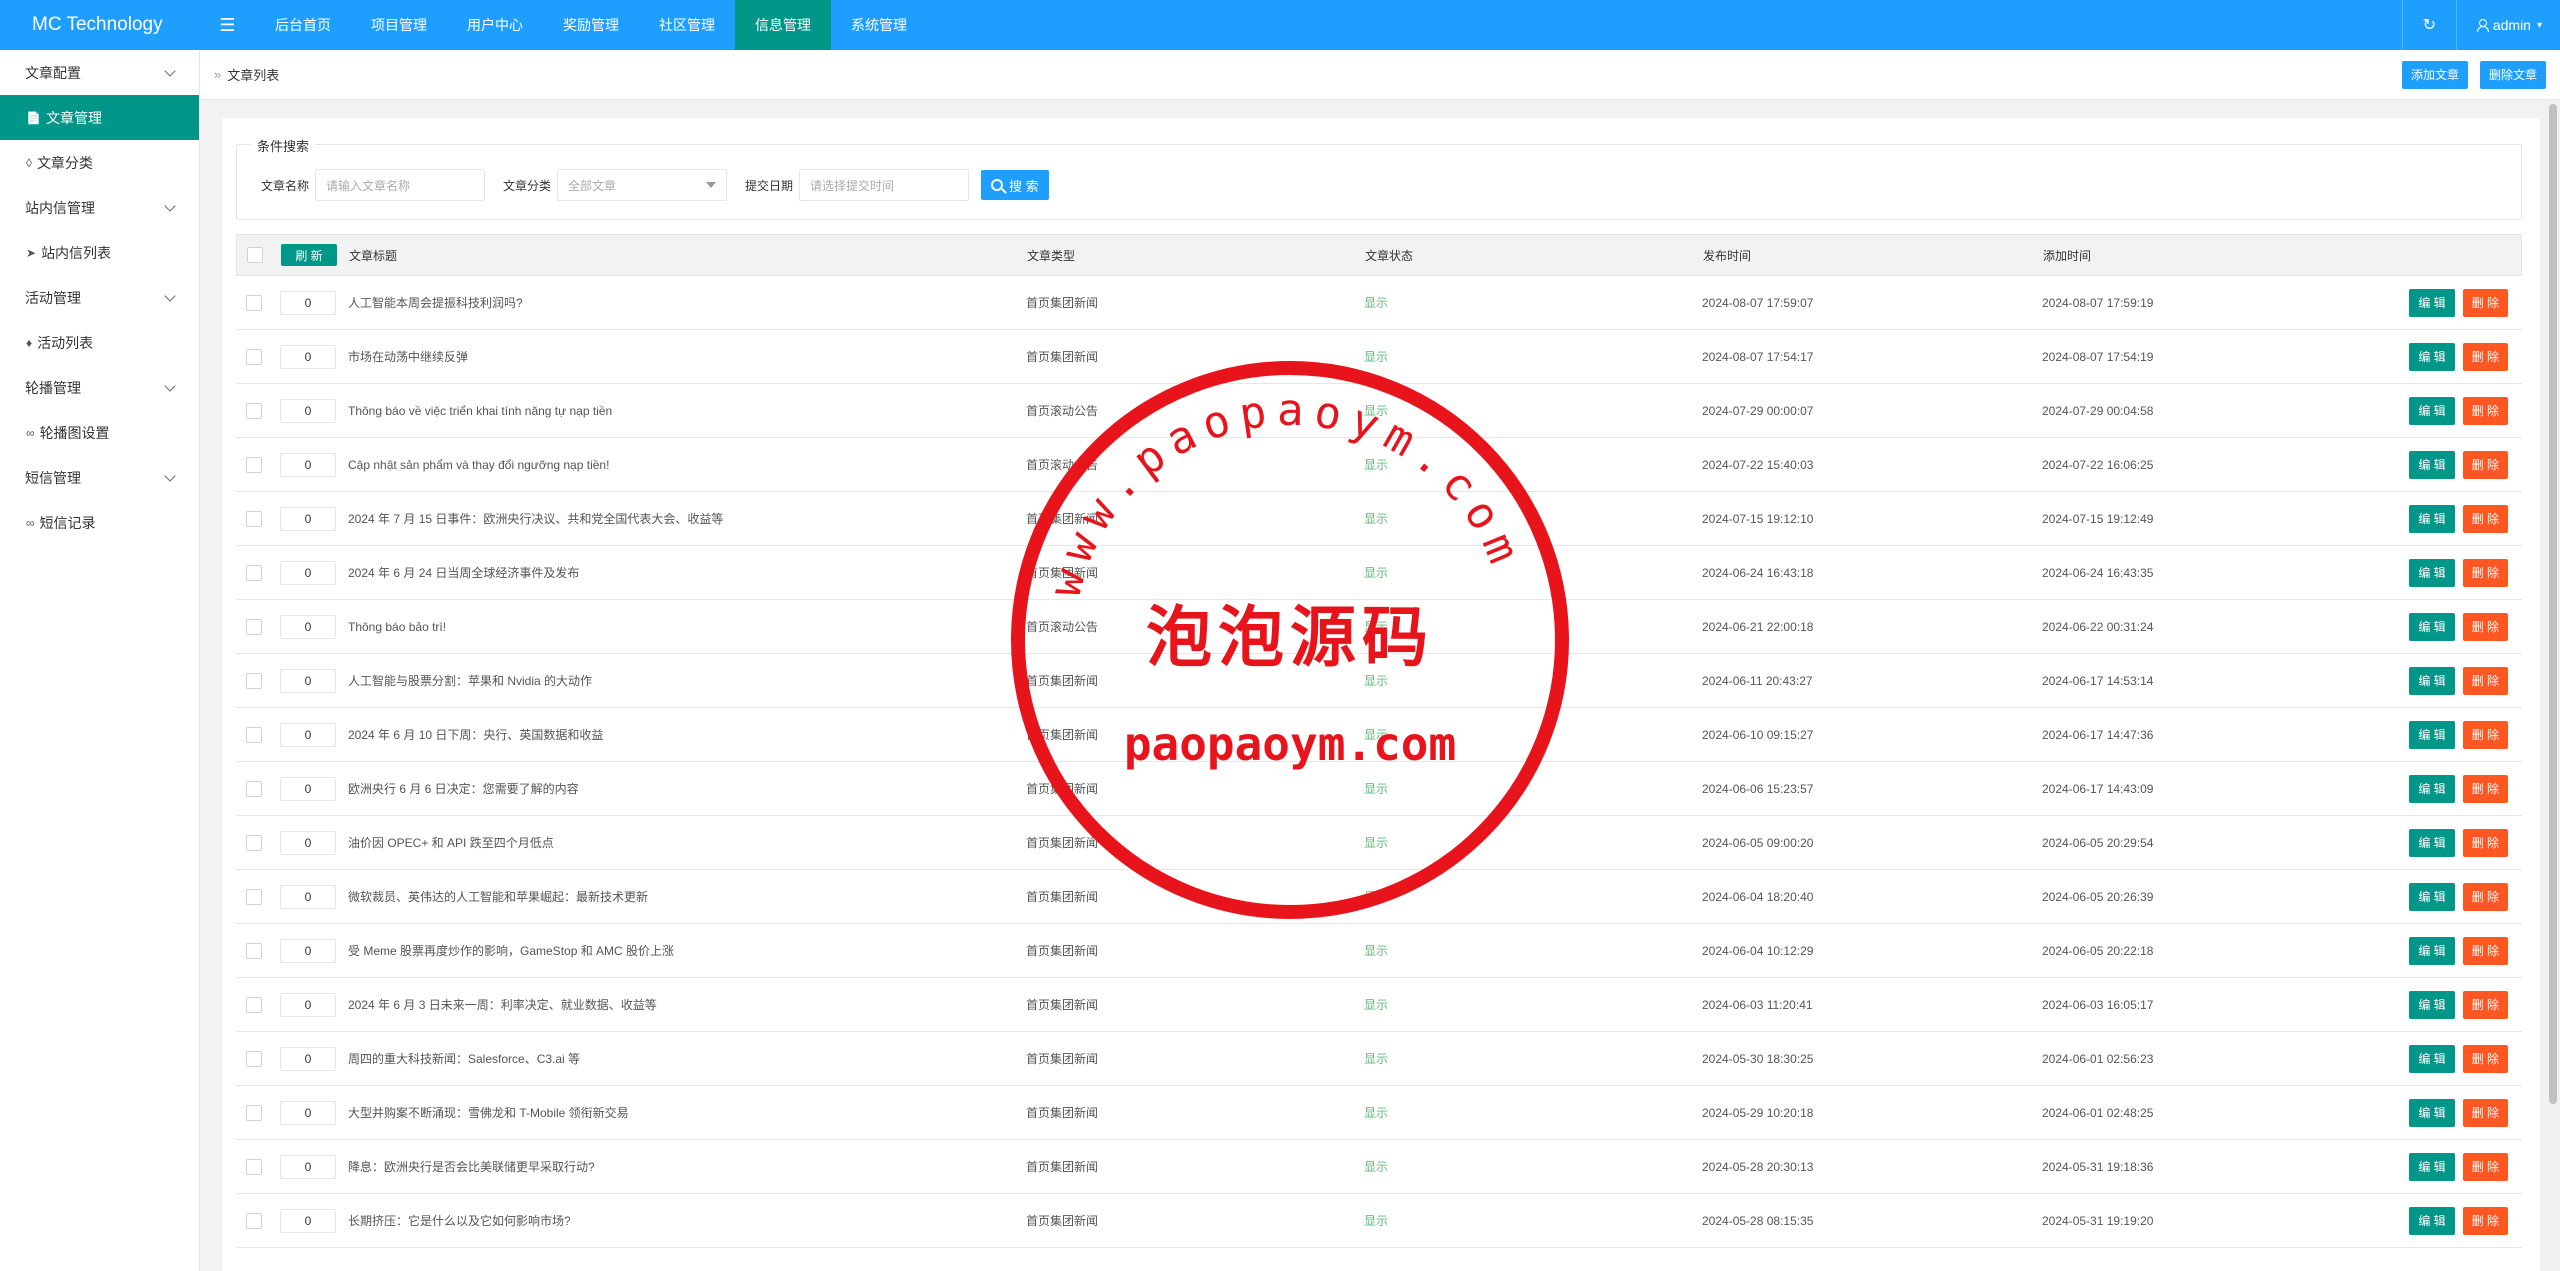 This screenshot has height=1271, width=2560. Describe the element at coordinates (400, 185) in the screenshot. I see `article-name-input: 请输入文章名称` at that location.